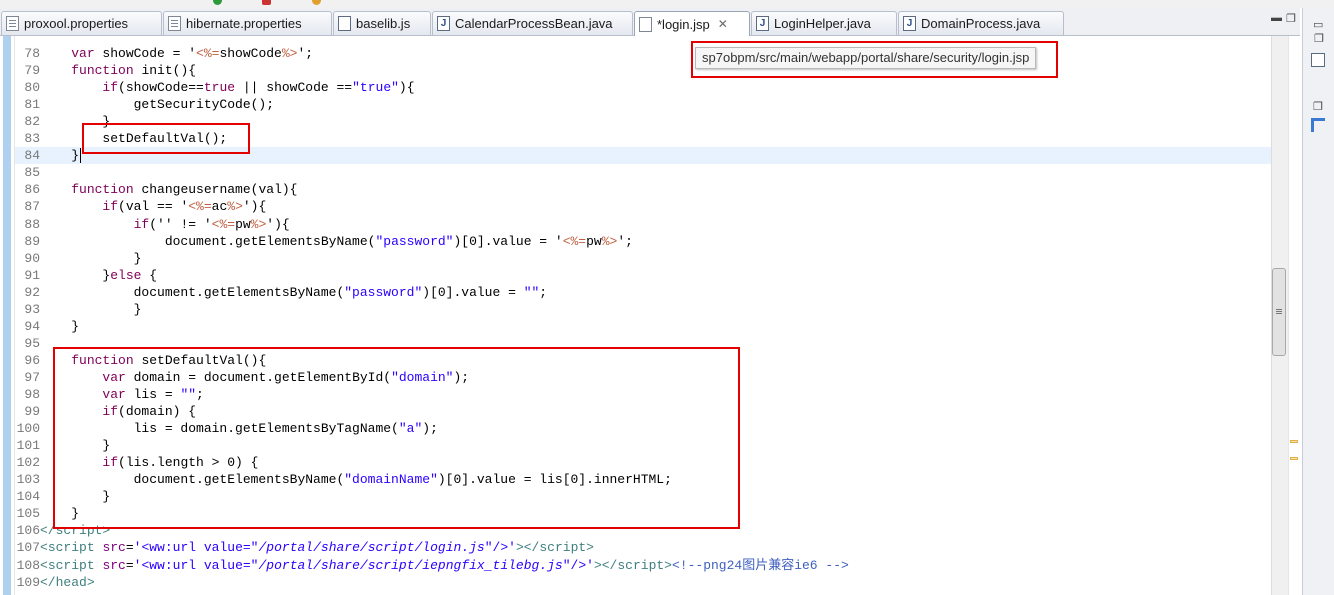 This screenshot has width=1334, height=595. Describe the element at coordinates (527, 548) in the screenshot. I see `code-token: ></` at that location.